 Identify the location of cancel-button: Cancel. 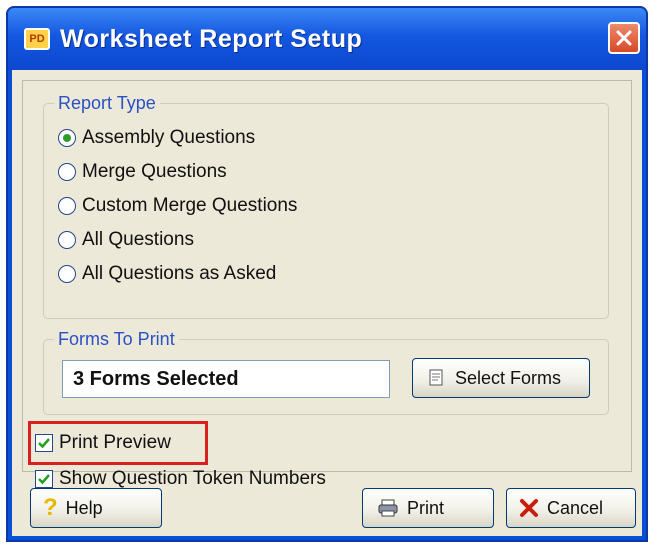
(571, 508).